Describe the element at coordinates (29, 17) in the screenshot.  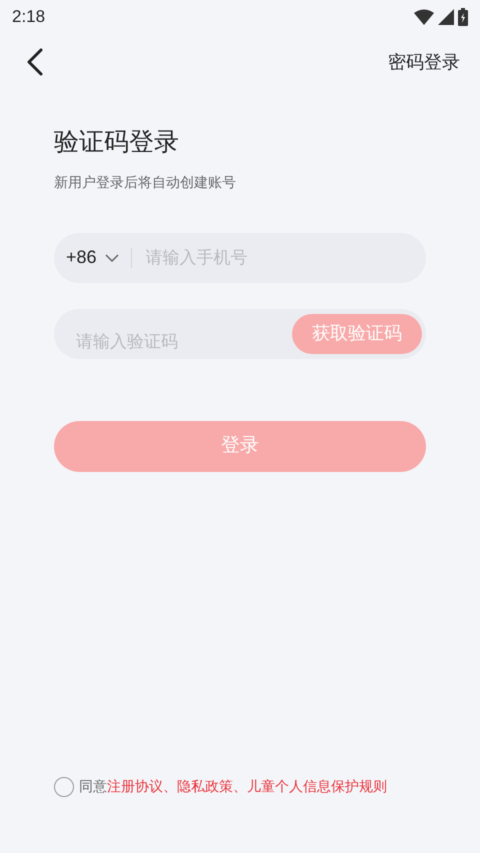
I see `status-time: 2:18` at that location.